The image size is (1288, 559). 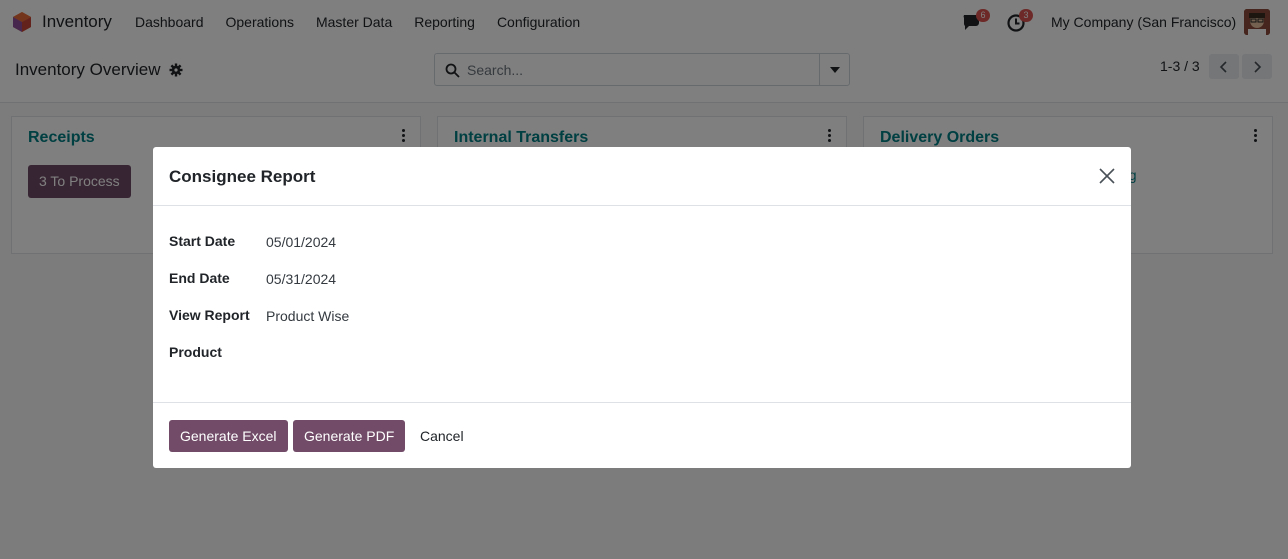 I want to click on view-report-select: Product Wise, so click(x=307, y=316).